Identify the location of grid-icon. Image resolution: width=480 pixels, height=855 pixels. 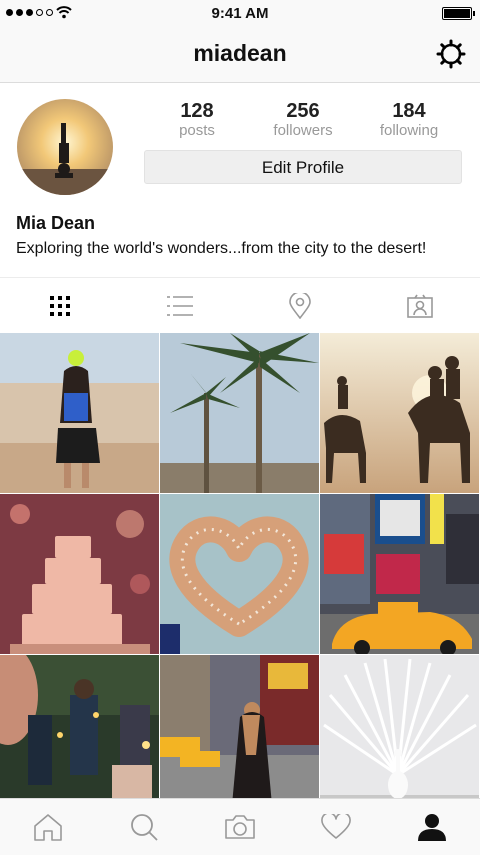
(60, 306).